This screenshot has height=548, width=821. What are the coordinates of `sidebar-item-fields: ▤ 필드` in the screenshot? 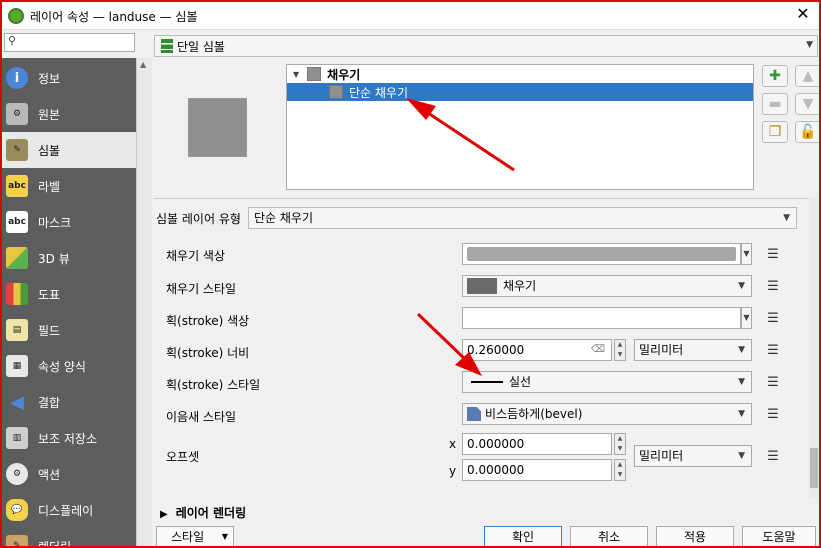 It's located at (69, 330).